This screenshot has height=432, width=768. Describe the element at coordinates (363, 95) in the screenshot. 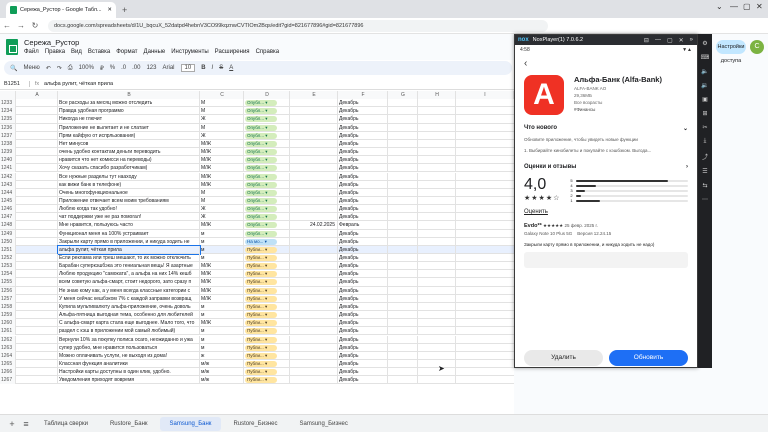

I see `column-header: F` at that location.